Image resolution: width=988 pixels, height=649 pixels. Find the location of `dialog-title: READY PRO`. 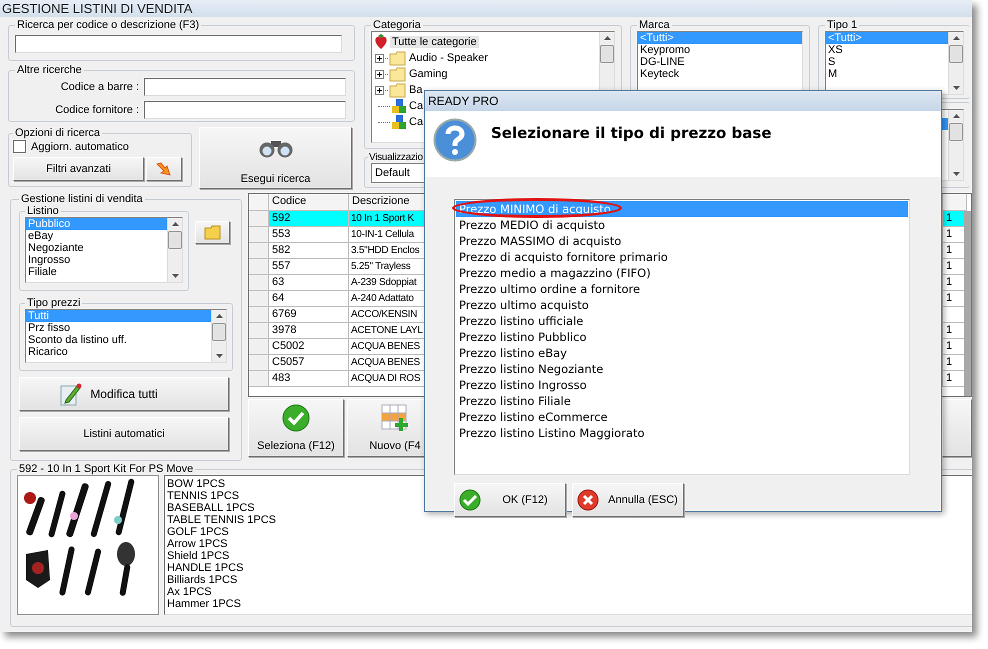

dialog-title: READY PRO is located at coordinates (683, 101).